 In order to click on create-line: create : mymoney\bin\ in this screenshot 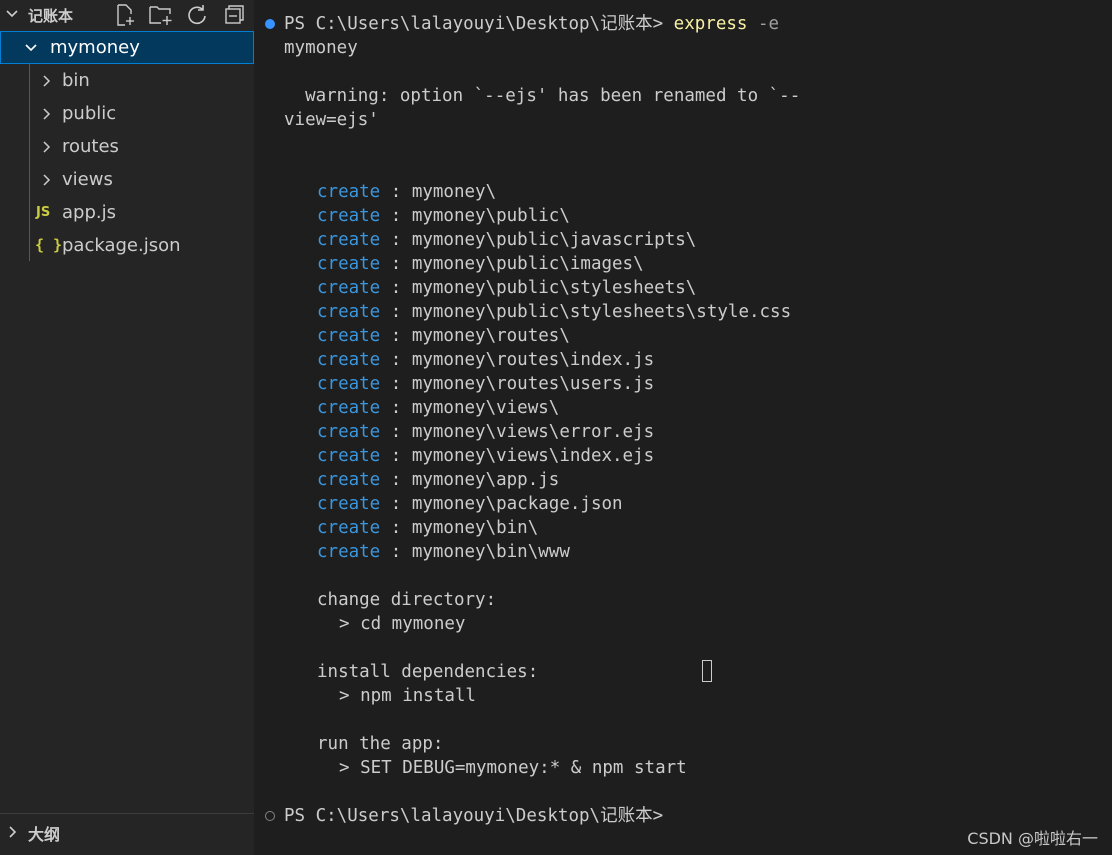, I will do `click(428, 528)`.